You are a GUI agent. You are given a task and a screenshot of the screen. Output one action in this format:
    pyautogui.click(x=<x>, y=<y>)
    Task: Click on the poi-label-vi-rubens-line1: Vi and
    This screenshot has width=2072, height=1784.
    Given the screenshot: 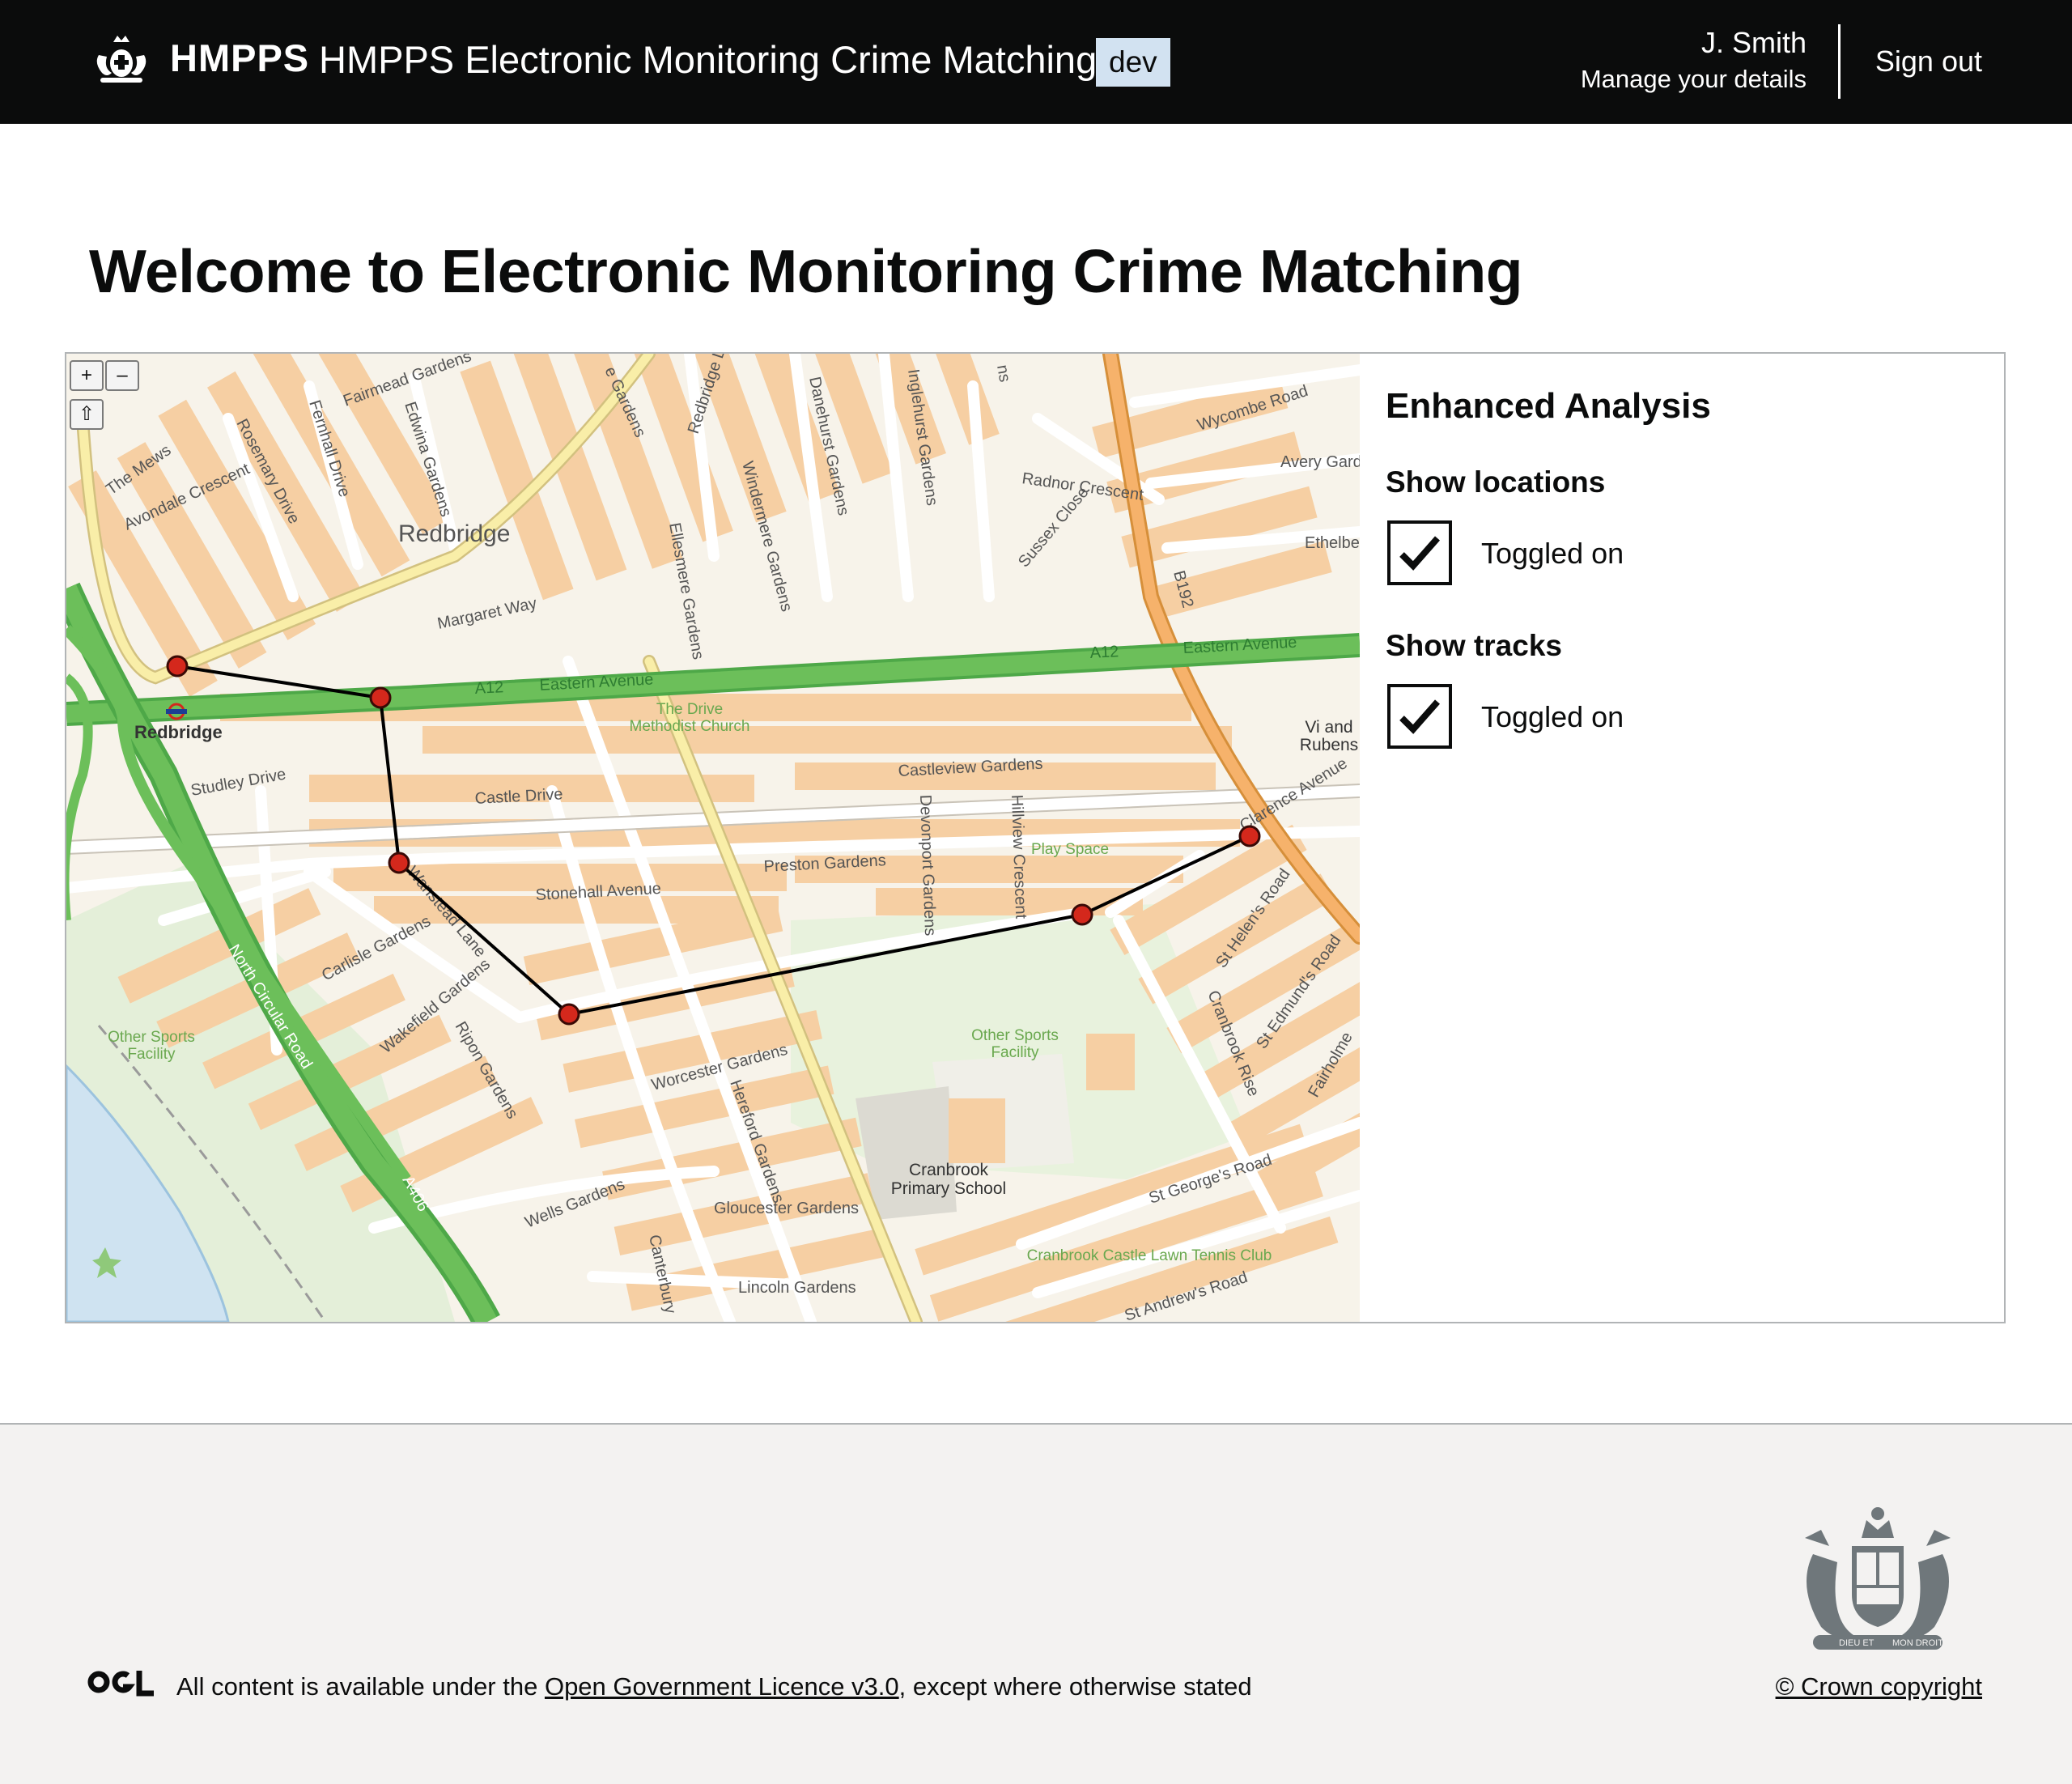 What is the action you would take?
    pyautogui.click(x=1328, y=727)
    